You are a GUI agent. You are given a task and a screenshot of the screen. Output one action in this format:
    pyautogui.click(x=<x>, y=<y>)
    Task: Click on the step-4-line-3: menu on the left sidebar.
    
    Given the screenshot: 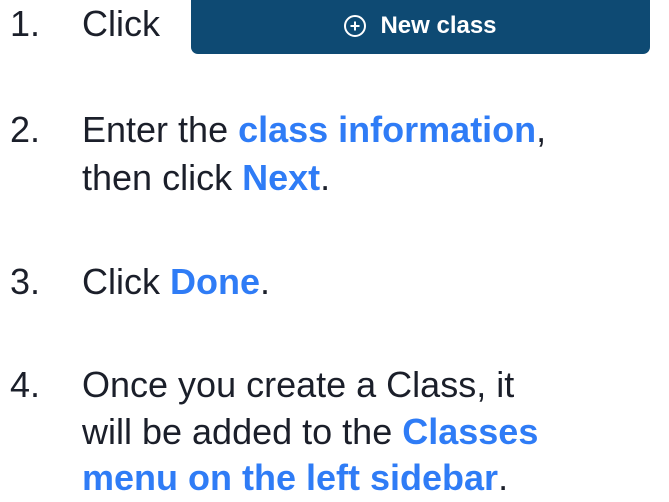 What is the action you would take?
    pyautogui.click(x=259, y=478)
    